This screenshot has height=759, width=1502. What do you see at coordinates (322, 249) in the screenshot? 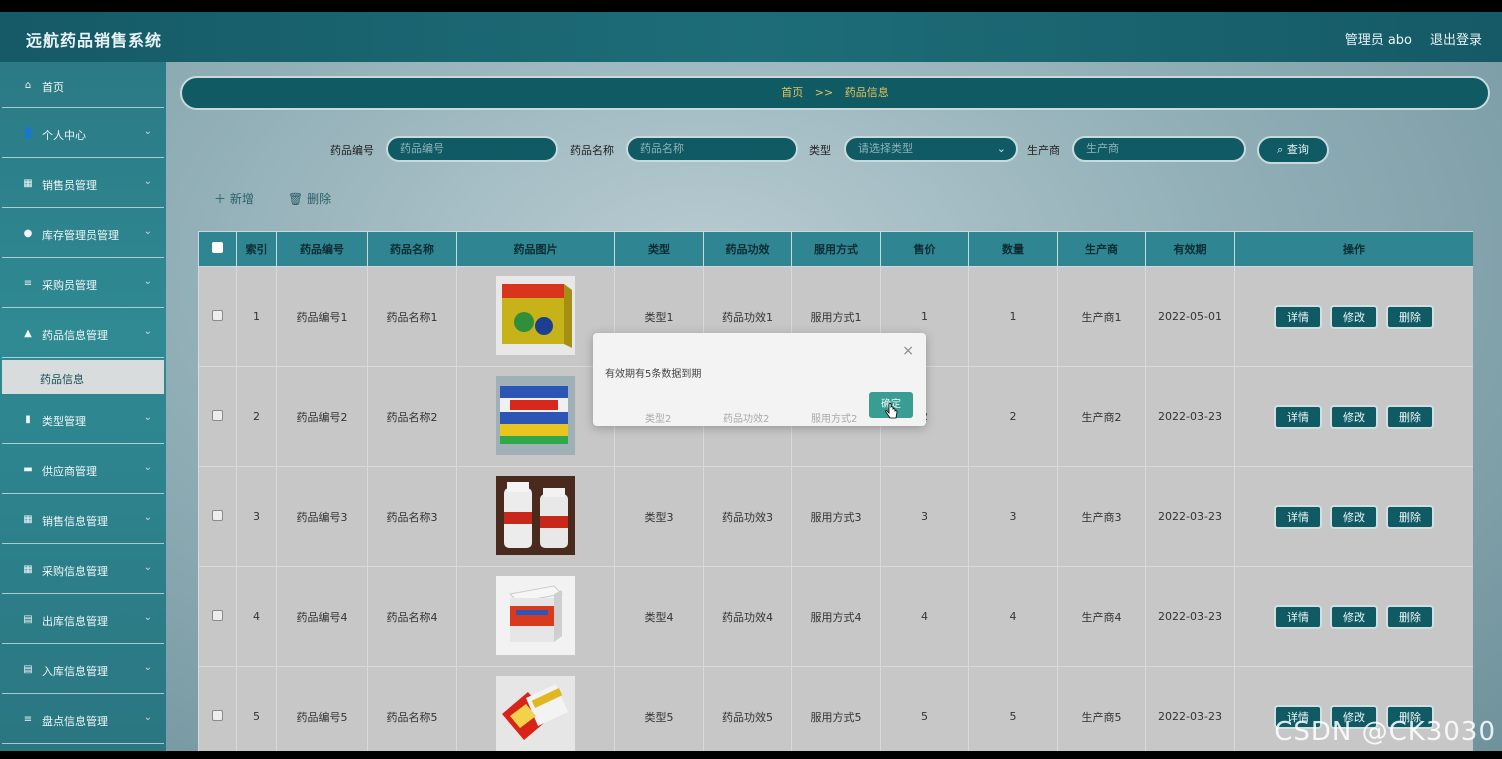
I see `column-header: 药品编号` at bounding box center [322, 249].